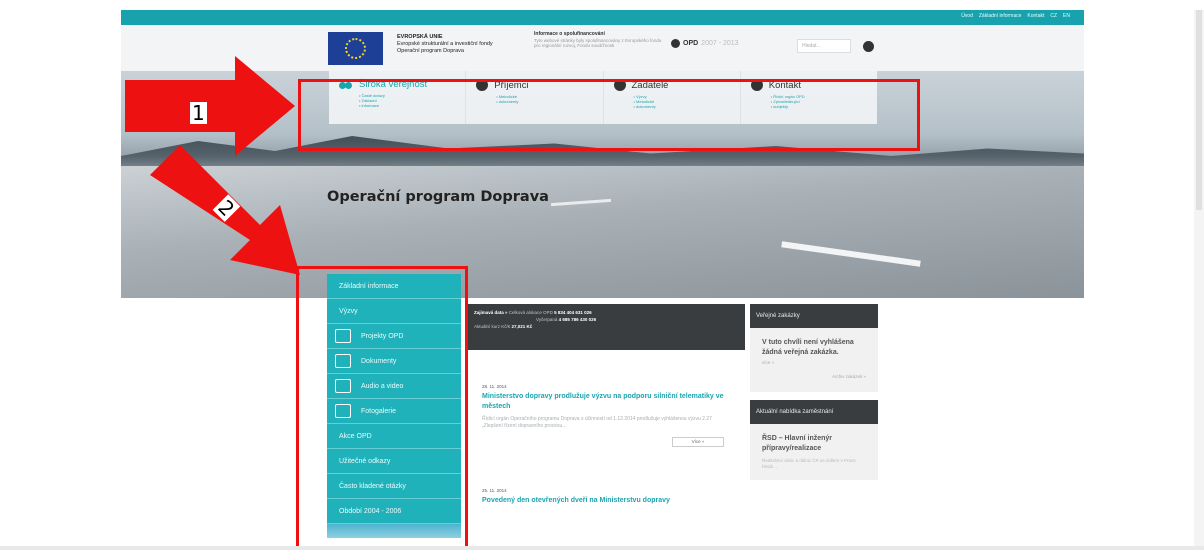 The image size is (1204, 550). Describe the element at coordinates (602, 548) in the screenshot. I see `page-bottom-edge` at that location.